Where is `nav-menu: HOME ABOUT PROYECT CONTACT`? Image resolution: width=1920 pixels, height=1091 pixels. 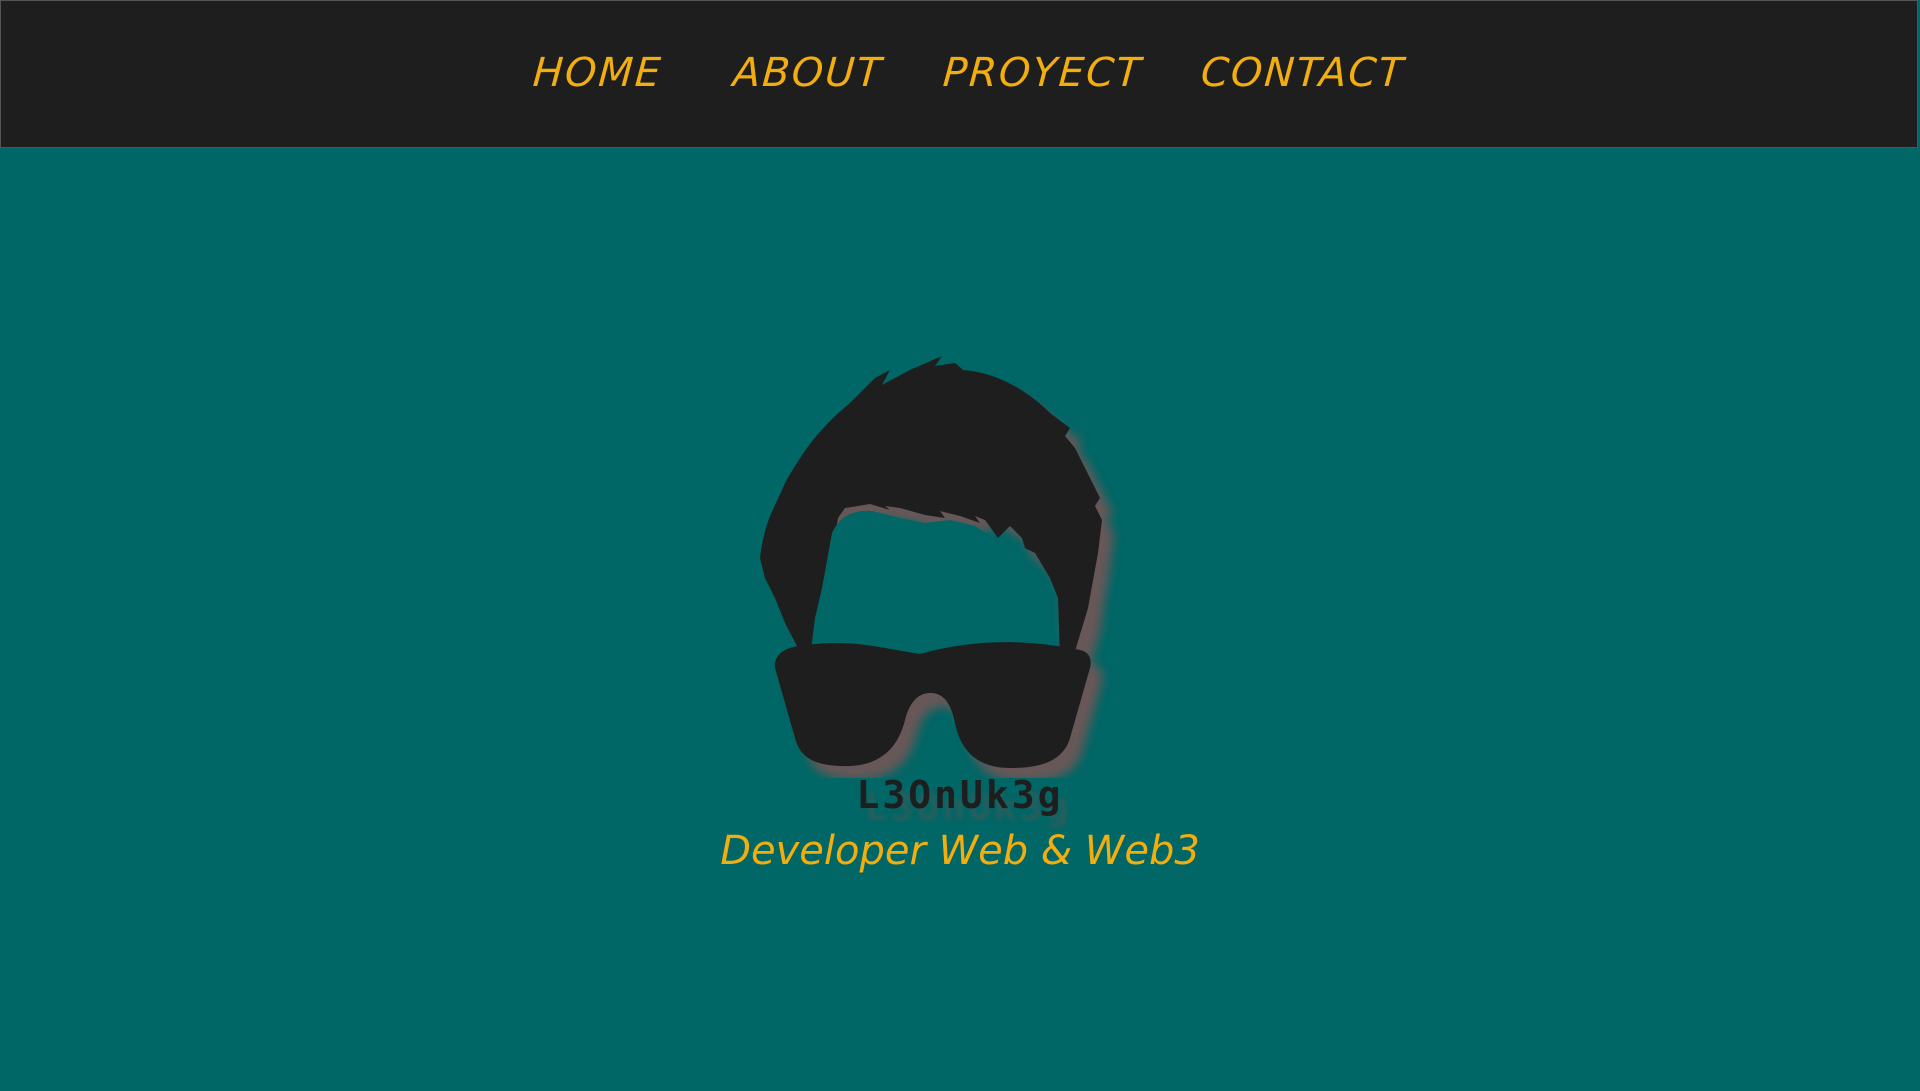 nav-menu: HOME ABOUT PROYECT CONTACT is located at coordinates (959, 73).